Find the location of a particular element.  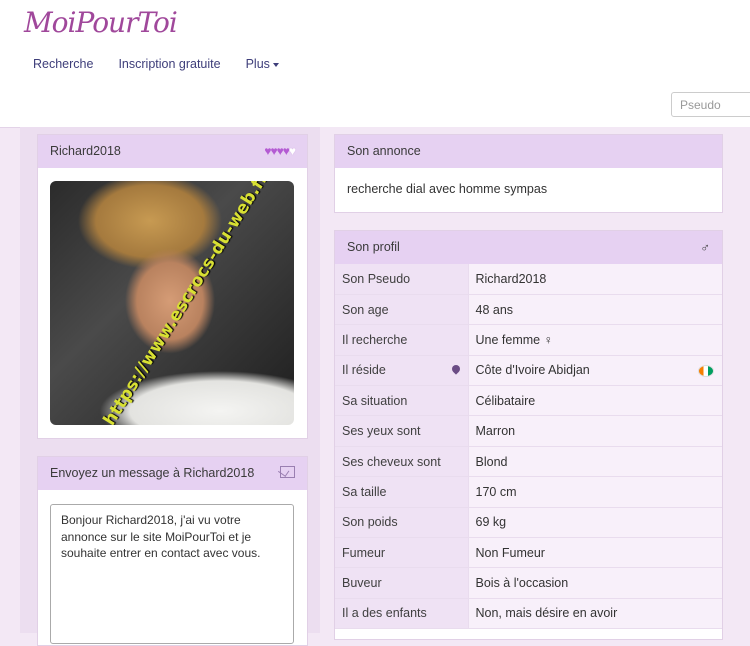

row-value: Richard2018 is located at coordinates (594, 279).